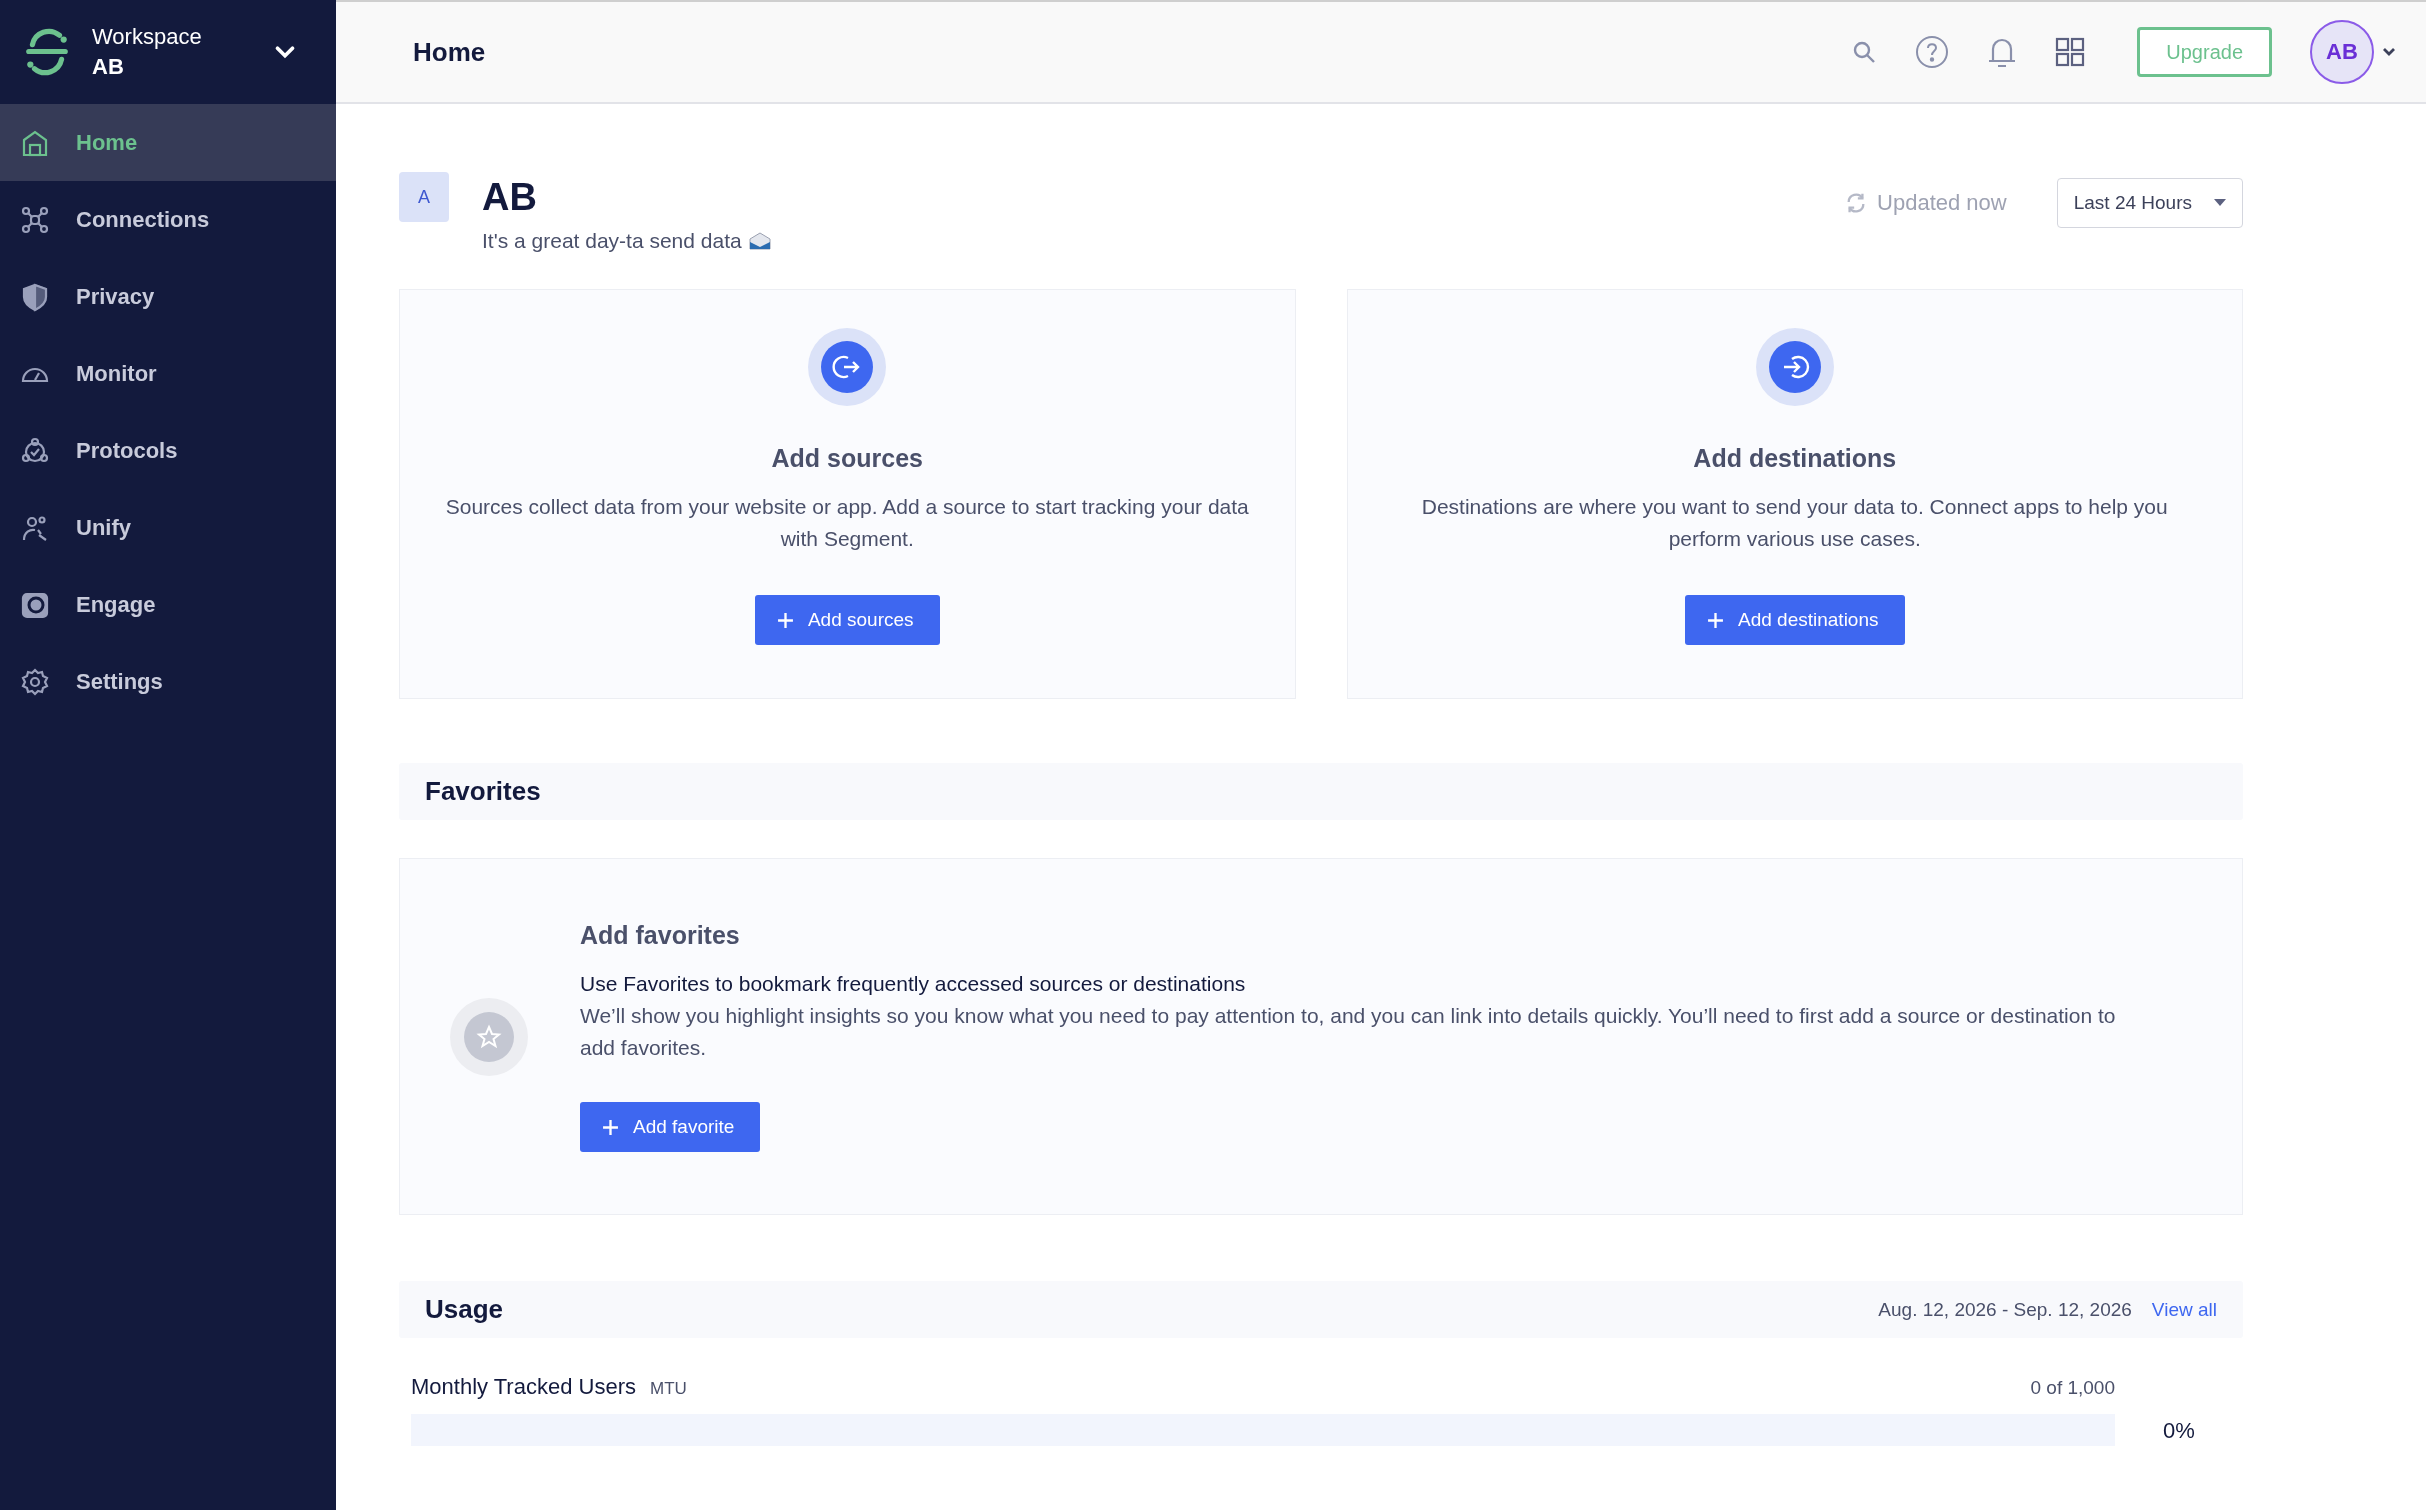  What do you see at coordinates (483, 791) in the screenshot?
I see `section-title: Favorites` at bounding box center [483, 791].